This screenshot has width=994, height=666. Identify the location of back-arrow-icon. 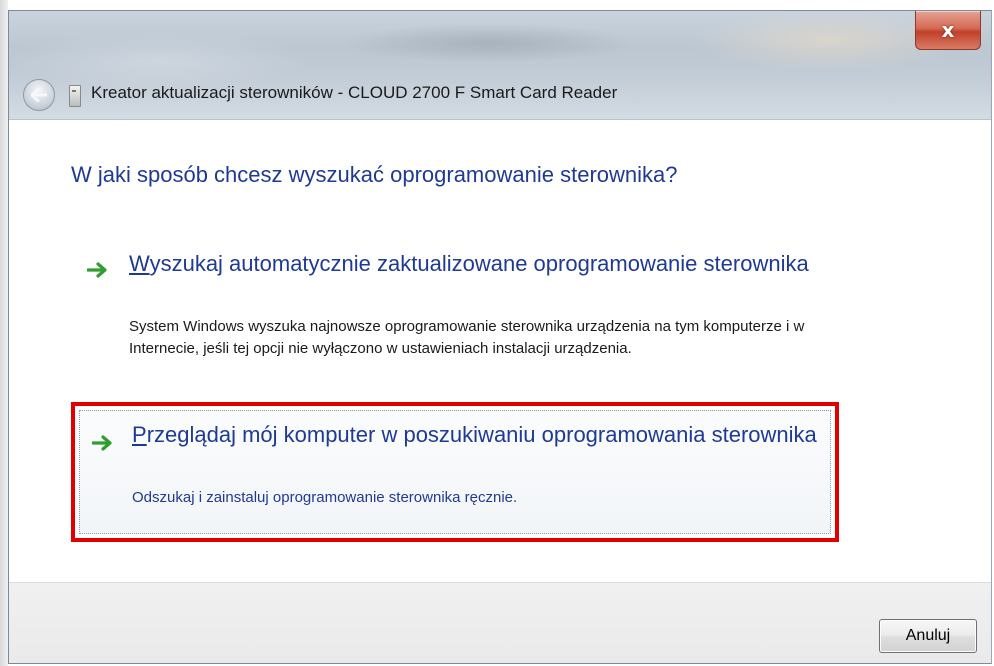
(39, 95).